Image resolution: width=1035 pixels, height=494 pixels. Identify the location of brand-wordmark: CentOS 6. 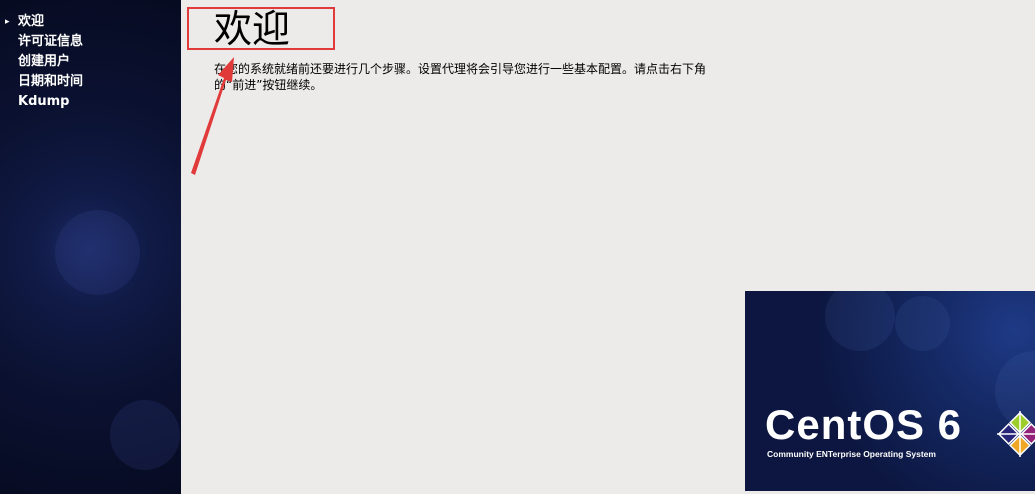
(864, 424).